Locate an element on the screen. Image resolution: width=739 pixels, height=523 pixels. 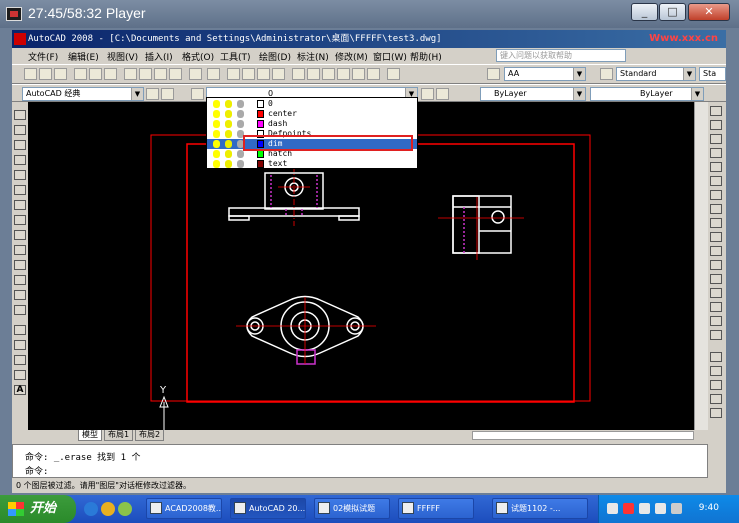
new-icon is located at coordinates (30, 74).